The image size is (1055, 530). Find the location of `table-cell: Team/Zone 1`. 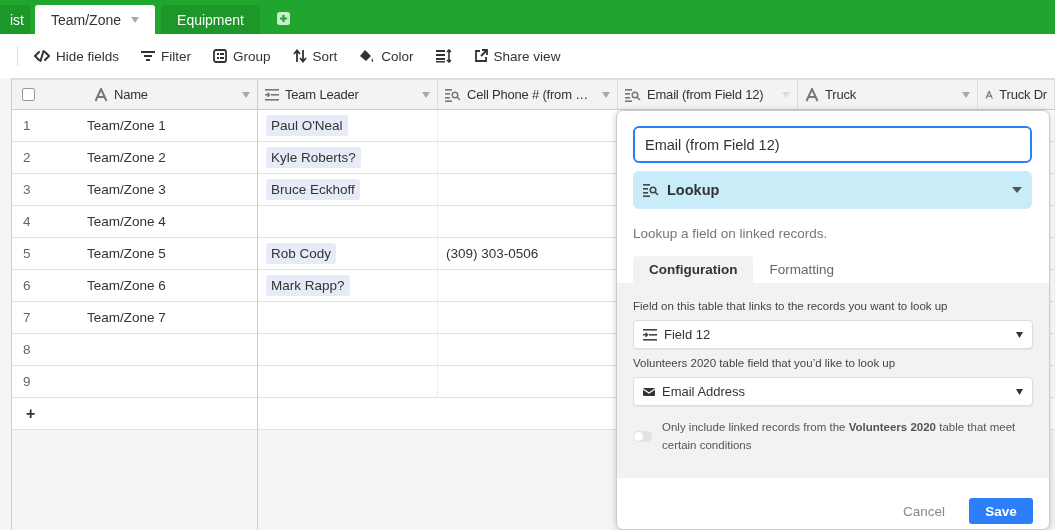

table-cell: Team/Zone 1 is located at coordinates (167, 126).